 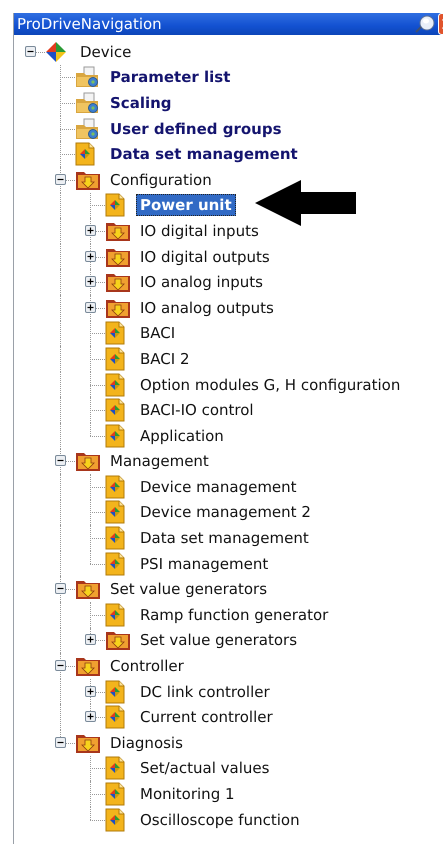 What do you see at coordinates (141, 103) in the screenshot?
I see `tree-item: Scaling` at bounding box center [141, 103].